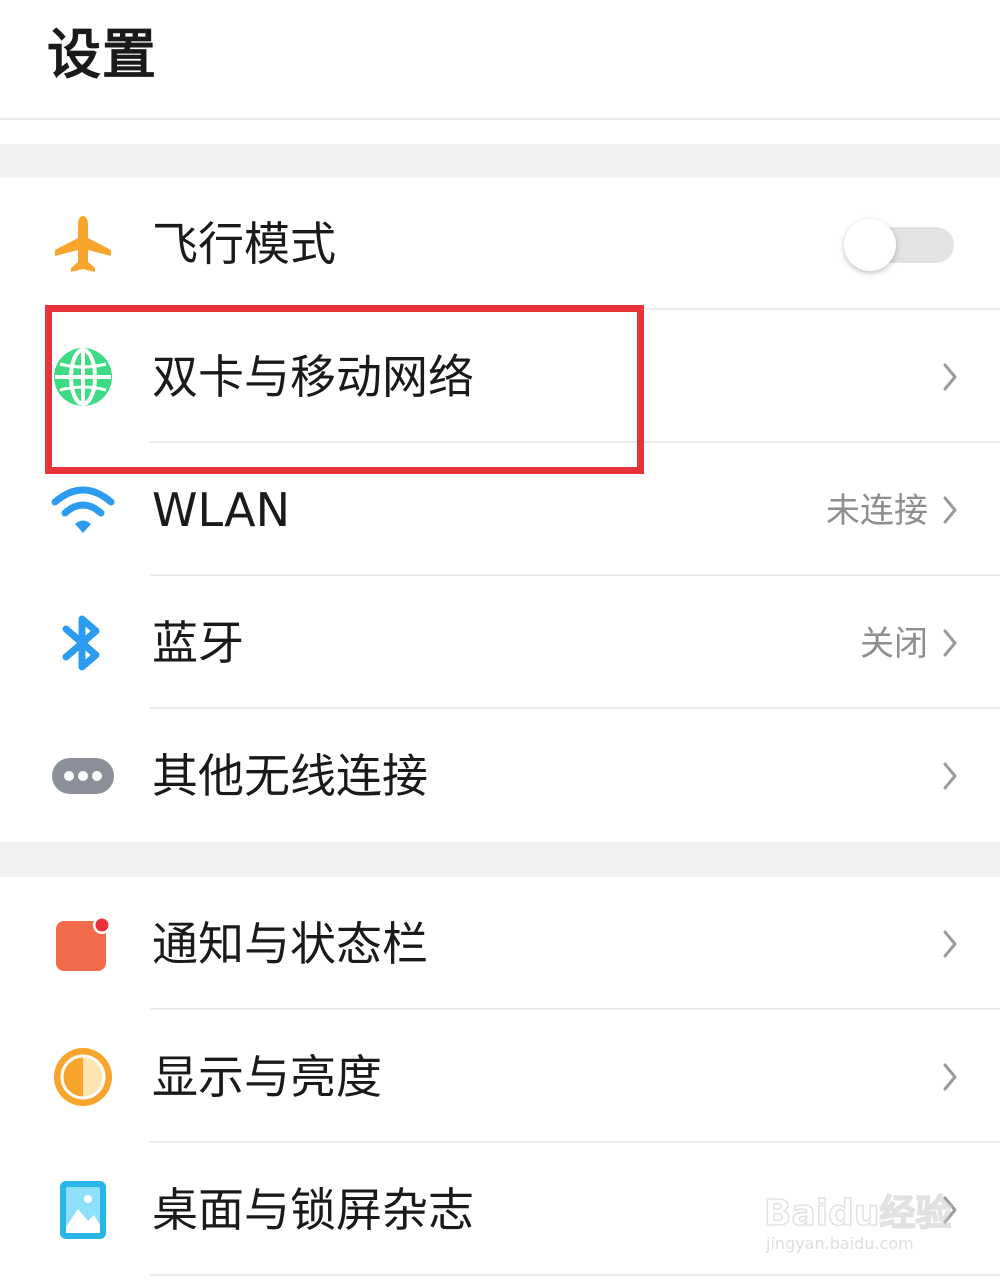  I want to click on header: 设置, so click(500, 60).